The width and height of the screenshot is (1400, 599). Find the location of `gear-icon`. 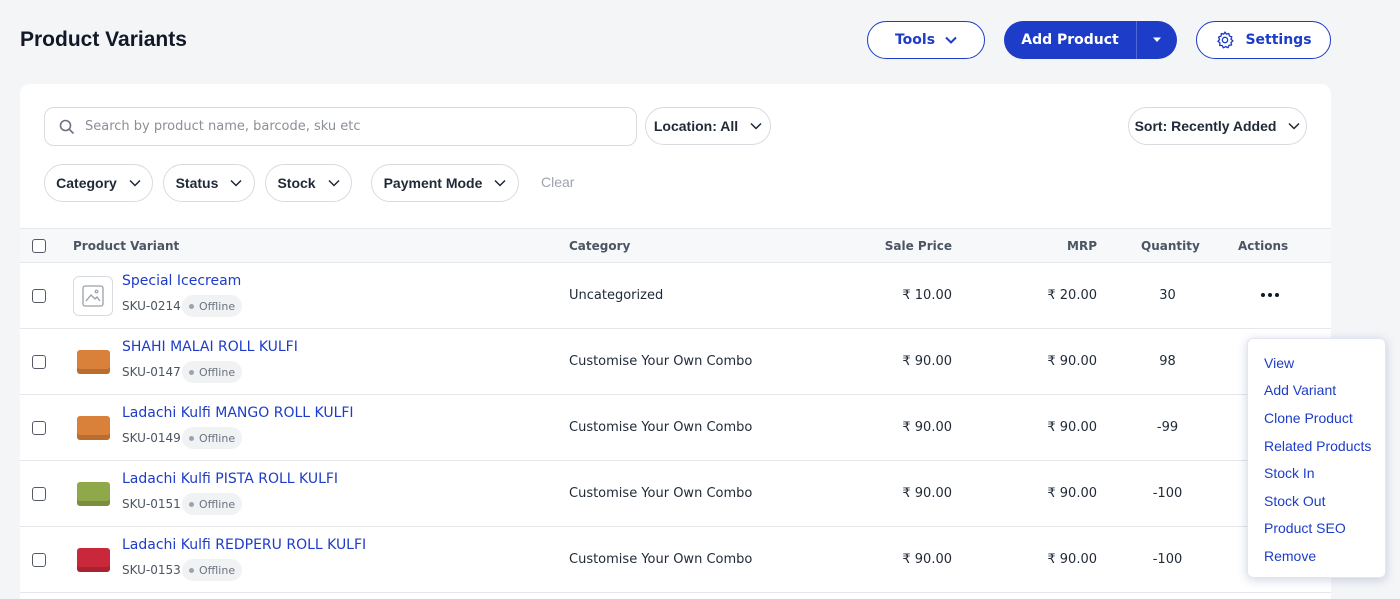

gear-icon is located at coordinates (1226, 40).